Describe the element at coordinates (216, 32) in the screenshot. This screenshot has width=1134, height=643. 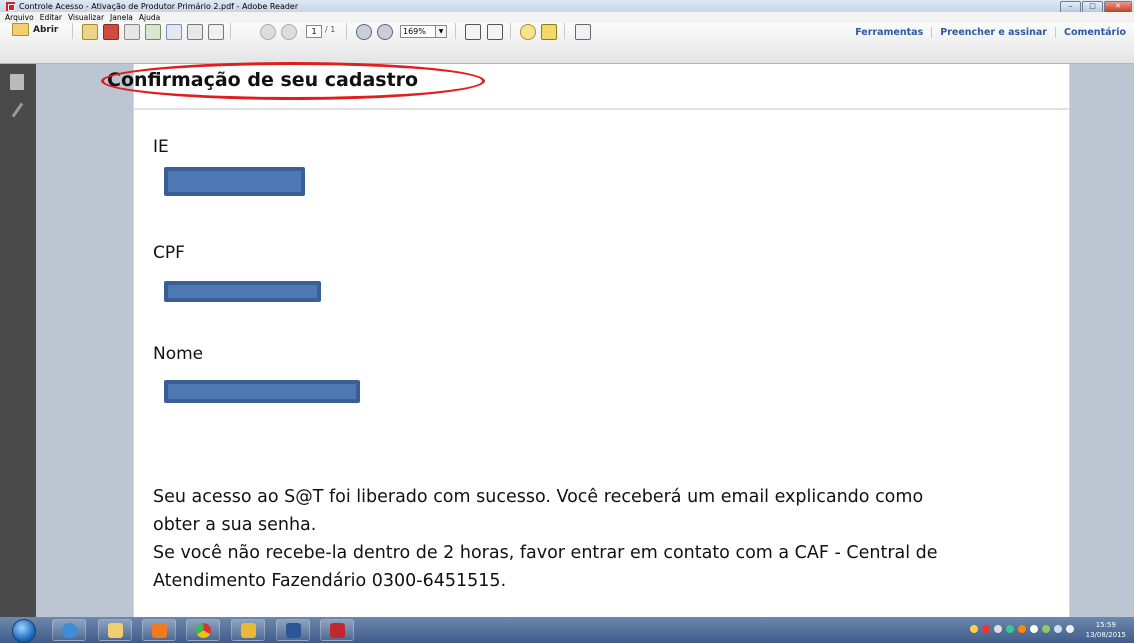
I see `email-icon` at that location.